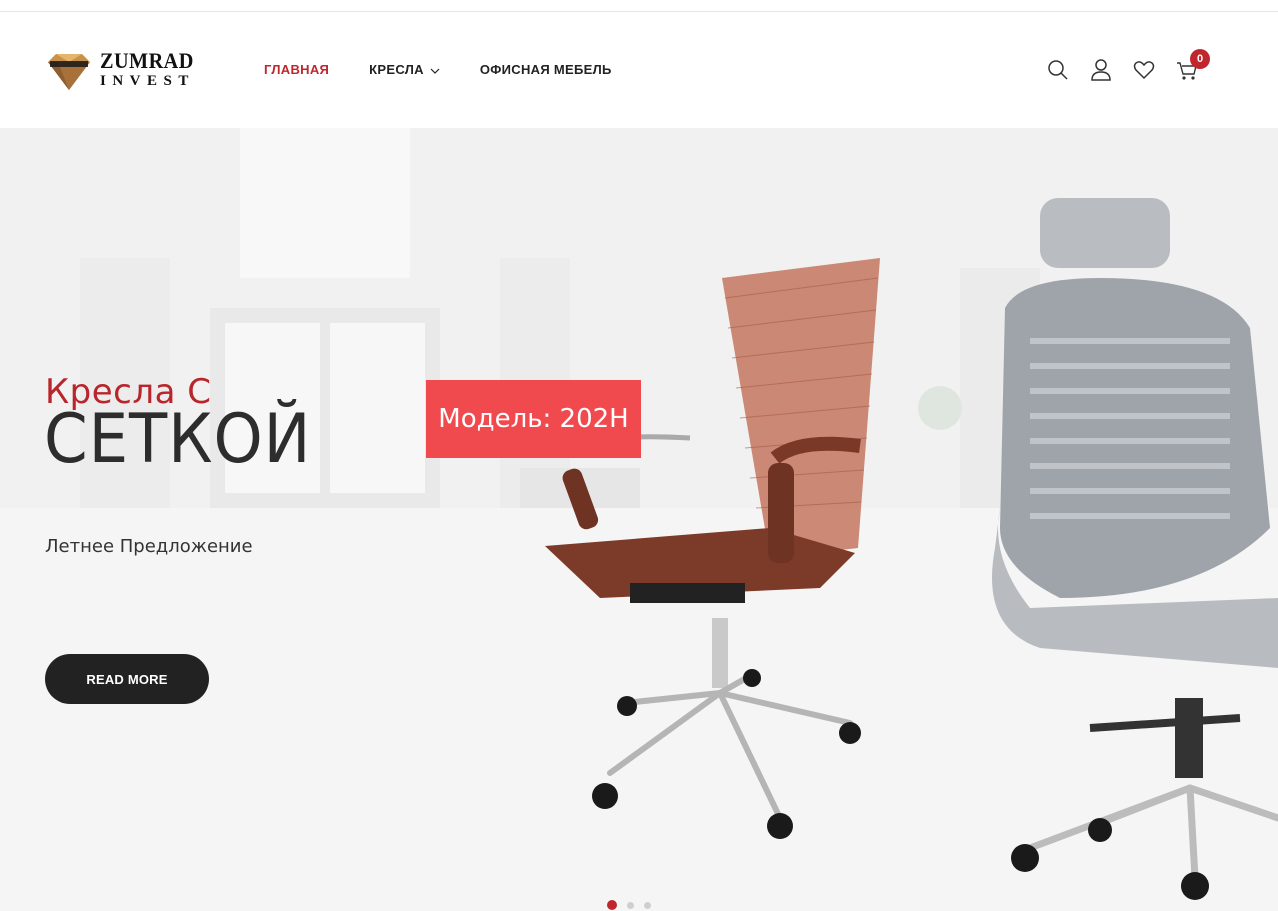  Describe the element at coordinates (533, 419) in the screenshot. I see `model-tag: Модель: 202H` at that location.